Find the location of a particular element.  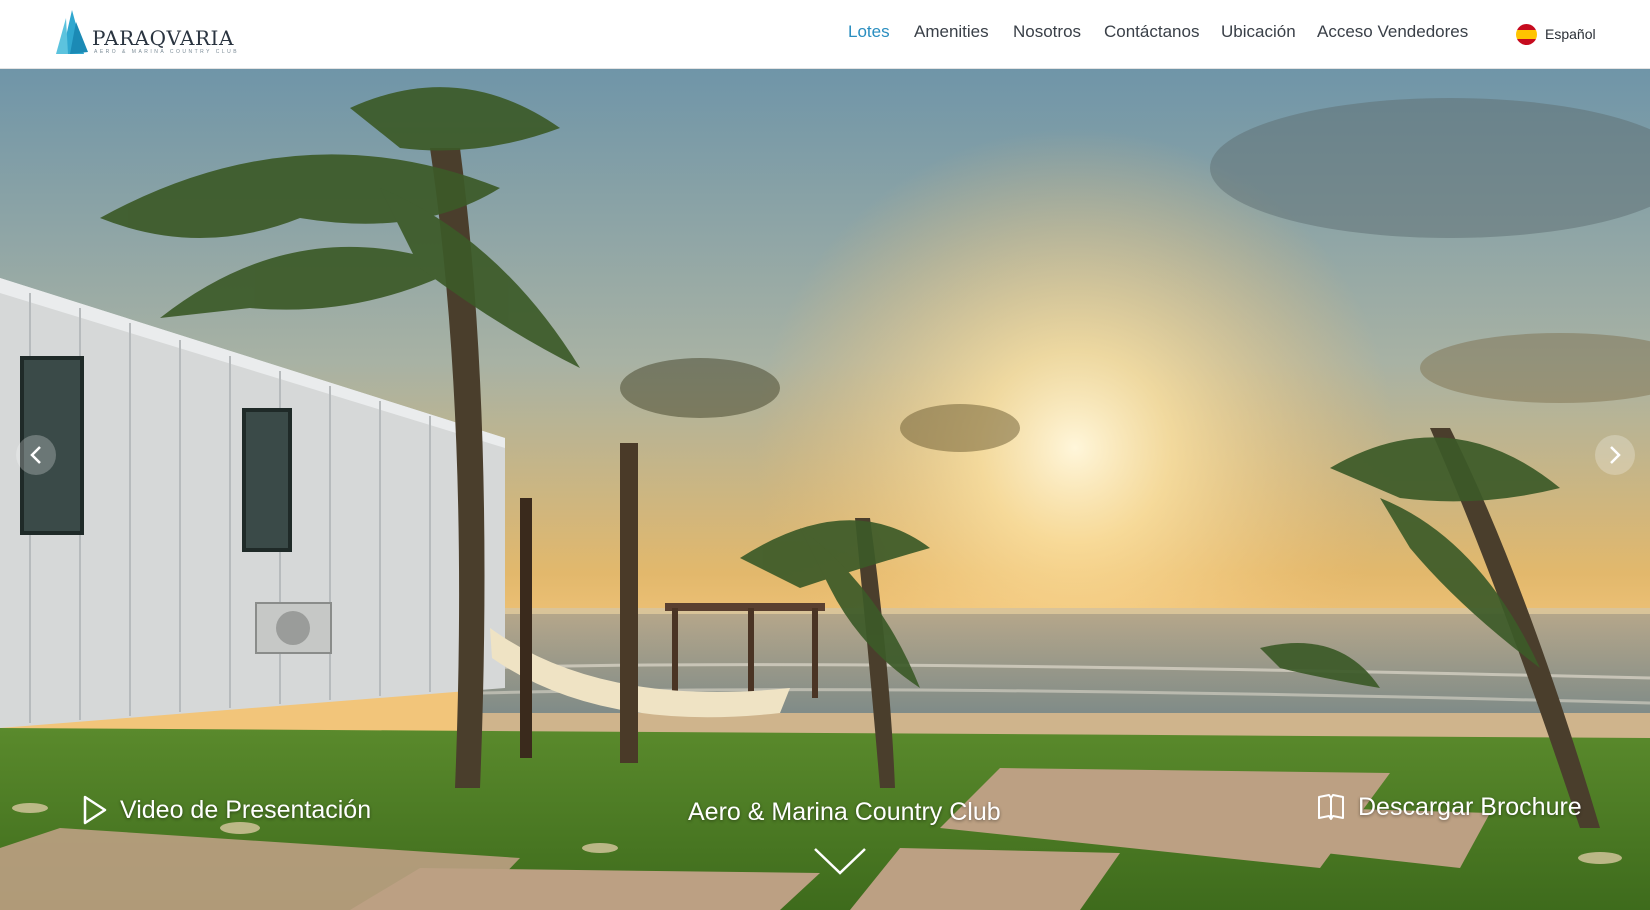

prev-slide-button is located at coordinates (36, 455).